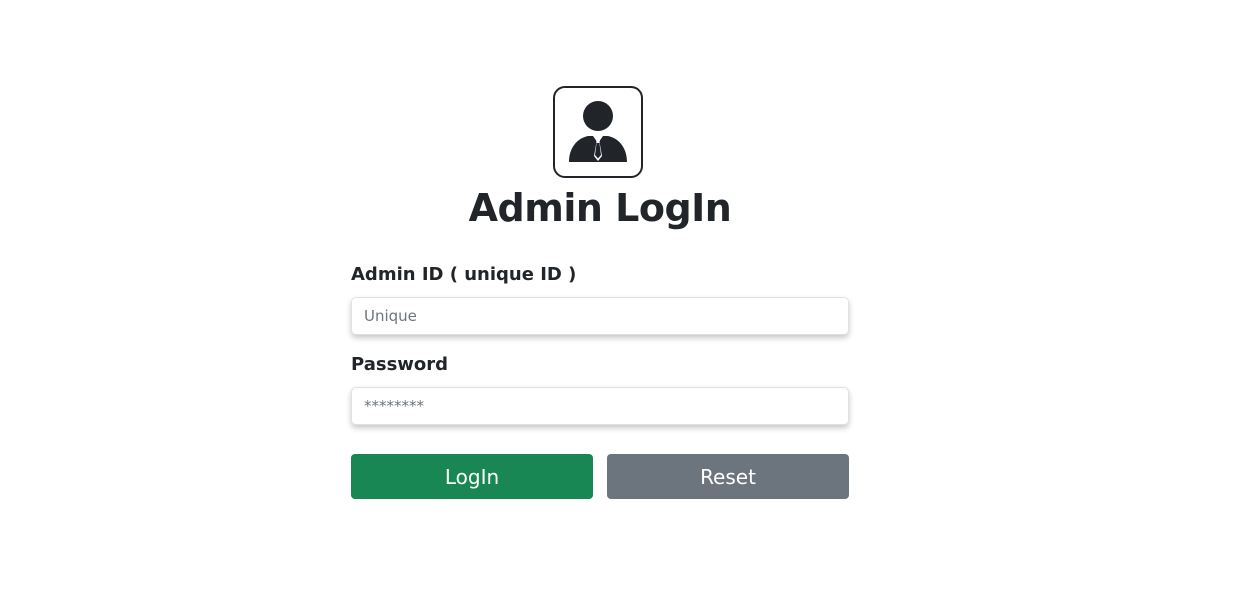  I want to click on admin-id-label: Admin ID ( unique ID ), so click(464, 274).